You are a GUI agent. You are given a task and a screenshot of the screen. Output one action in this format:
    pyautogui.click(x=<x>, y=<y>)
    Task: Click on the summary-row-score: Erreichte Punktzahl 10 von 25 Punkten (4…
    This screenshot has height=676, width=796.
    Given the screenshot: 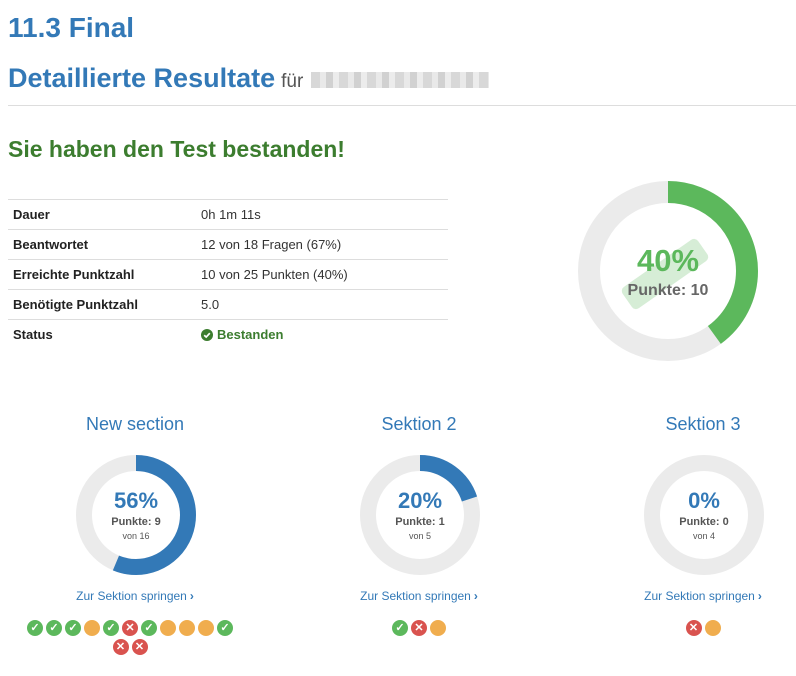 What is the action you would take?
    pyautogui.click(x=228, y=274)
    